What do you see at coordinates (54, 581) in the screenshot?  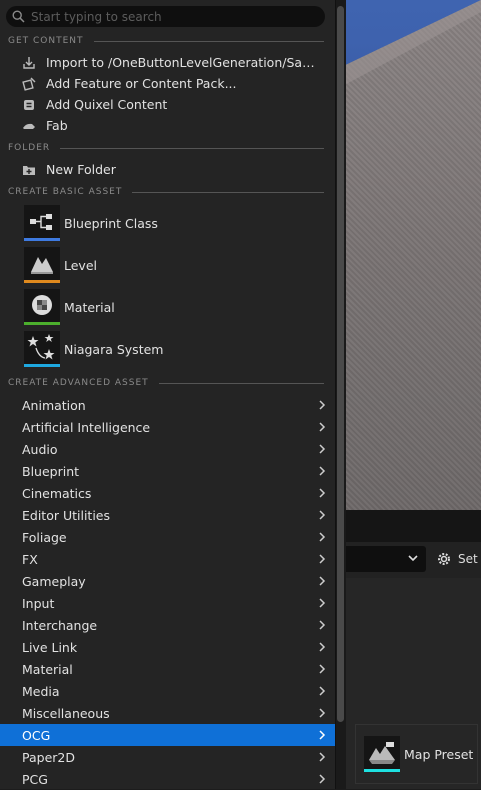 I see `submenu-label: Gameplay` at bounding box center [54, 581].